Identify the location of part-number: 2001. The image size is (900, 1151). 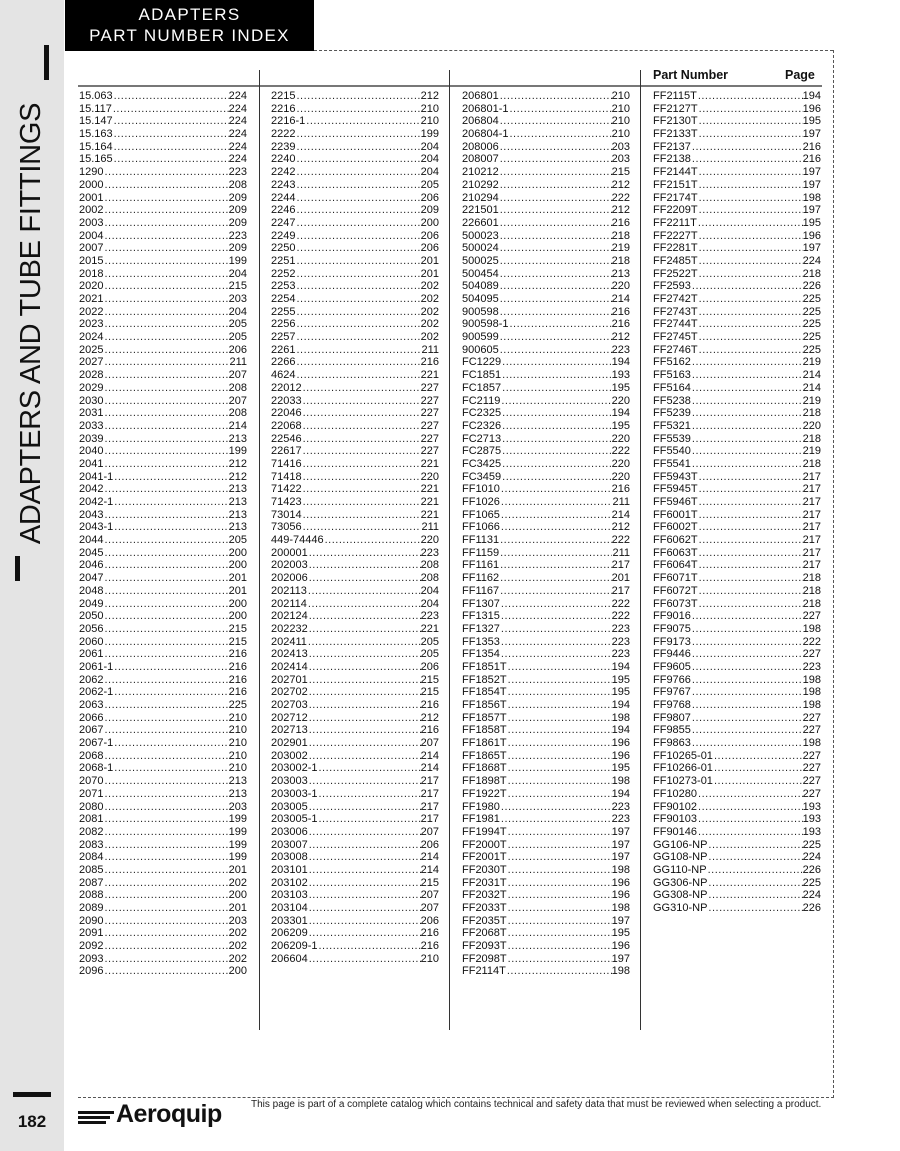
(91, 197).